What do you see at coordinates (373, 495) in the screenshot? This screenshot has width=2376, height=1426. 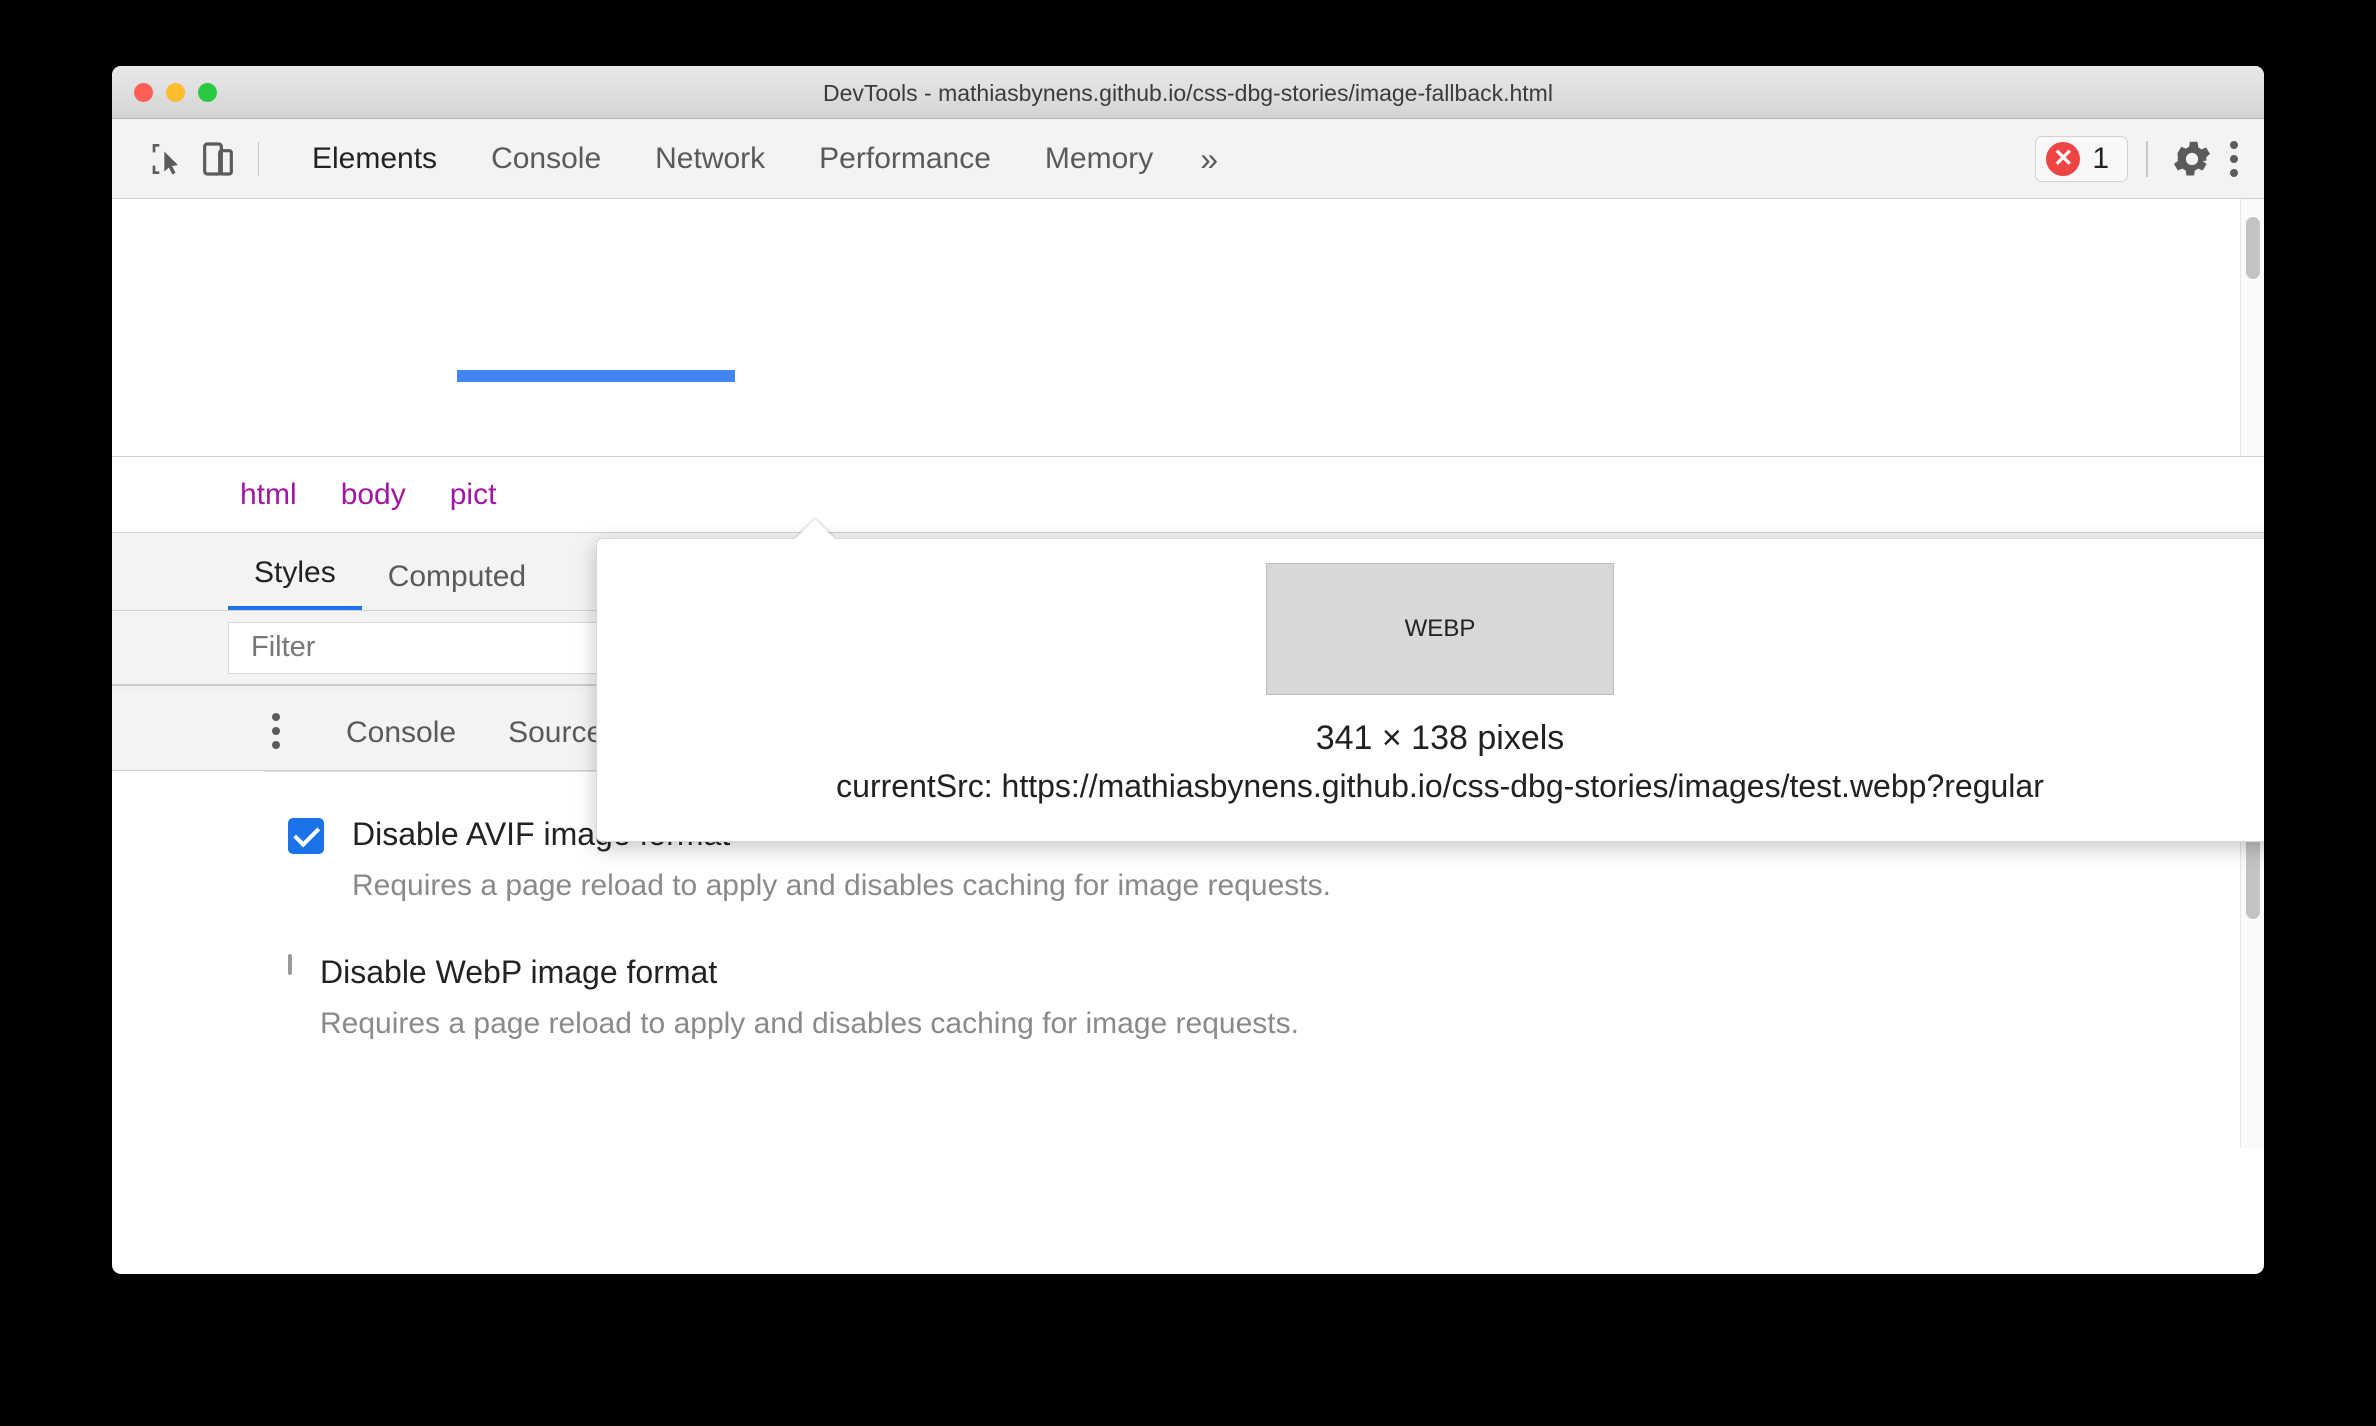 I see `breadcrumb-item-body: body` at bounding box center [373, 495].